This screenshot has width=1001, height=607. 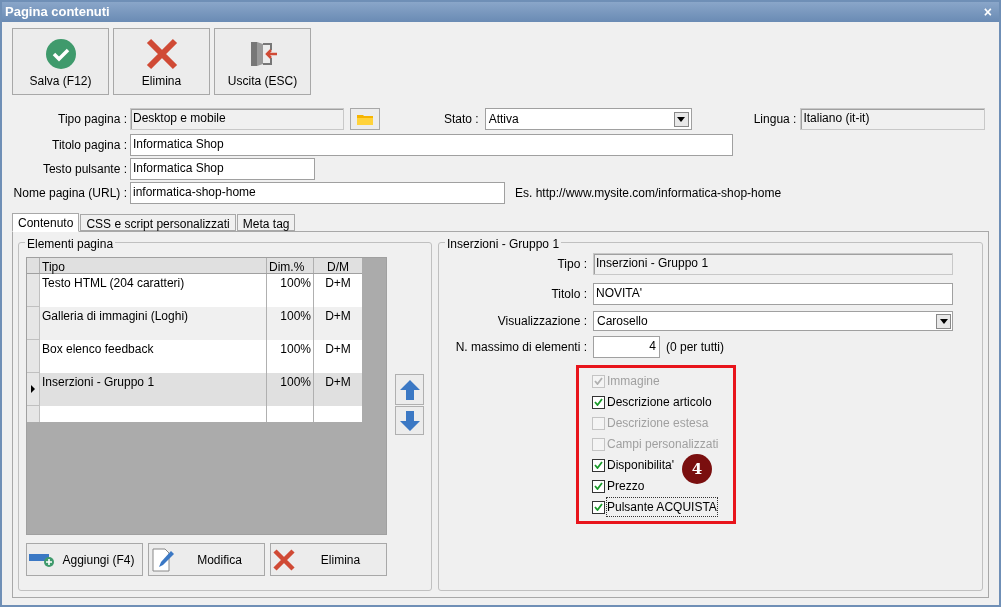 What do you see at coordinates (773, 321) in the screenshot?
I see `display-dropdown: Carosello` at bounding box center [773, 321].